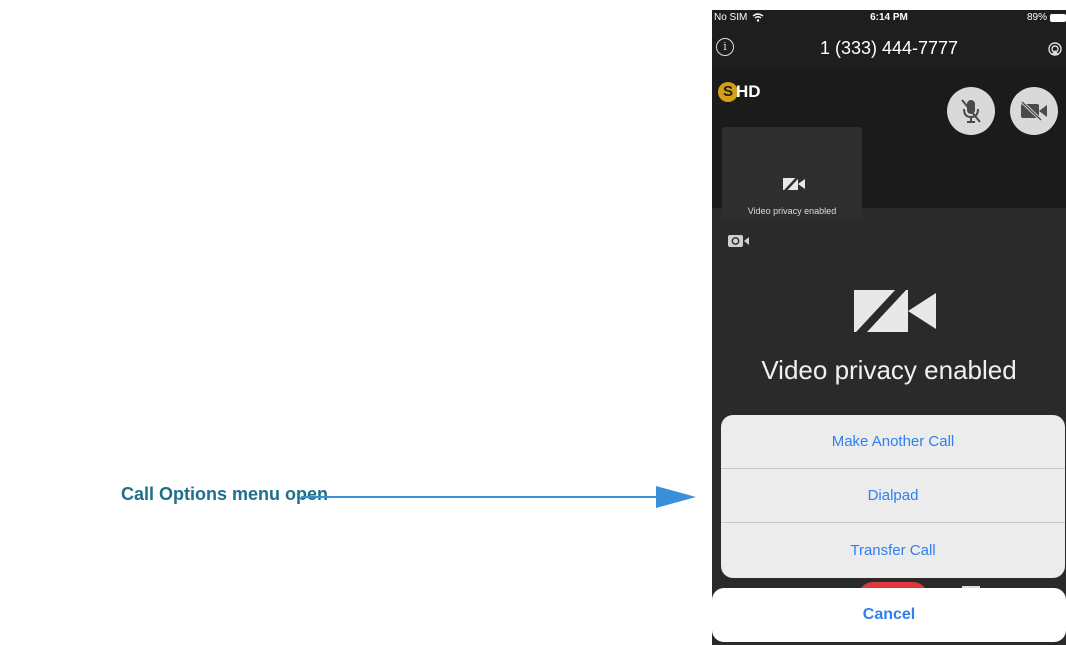 The image size is (1066, 645). I want to click on make-another-call-option: Make Another Call, so click(893, 442).